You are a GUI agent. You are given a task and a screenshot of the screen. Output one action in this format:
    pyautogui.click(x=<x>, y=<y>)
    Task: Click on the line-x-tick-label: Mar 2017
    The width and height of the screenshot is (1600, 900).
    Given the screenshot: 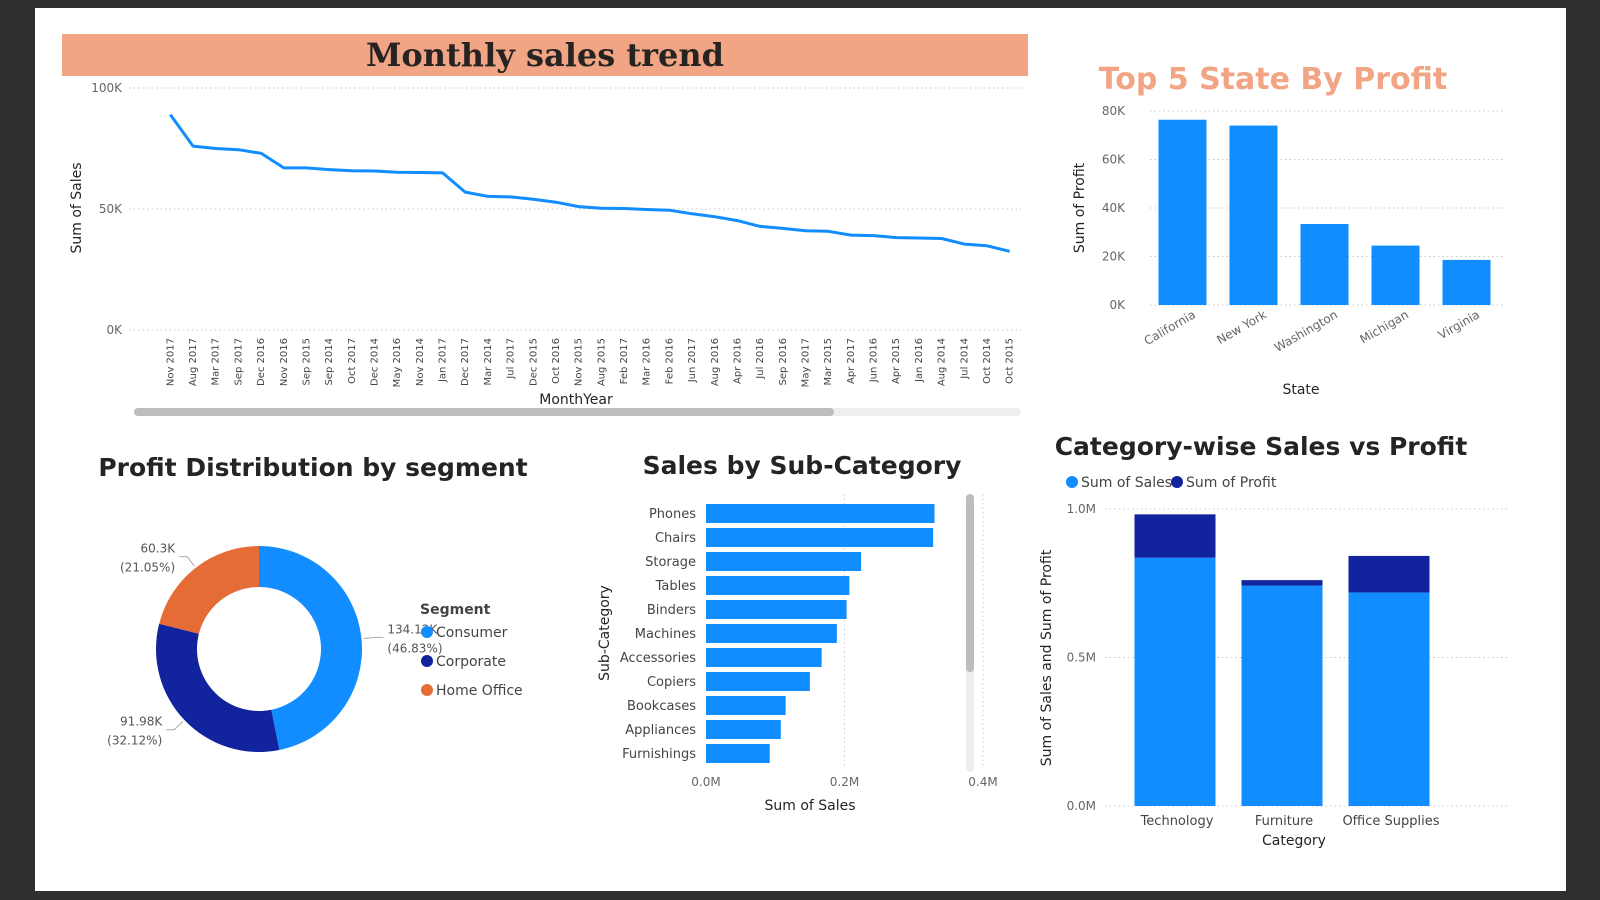 What is the action you would take?
    pyautogui.click(x=216, y=362)
    